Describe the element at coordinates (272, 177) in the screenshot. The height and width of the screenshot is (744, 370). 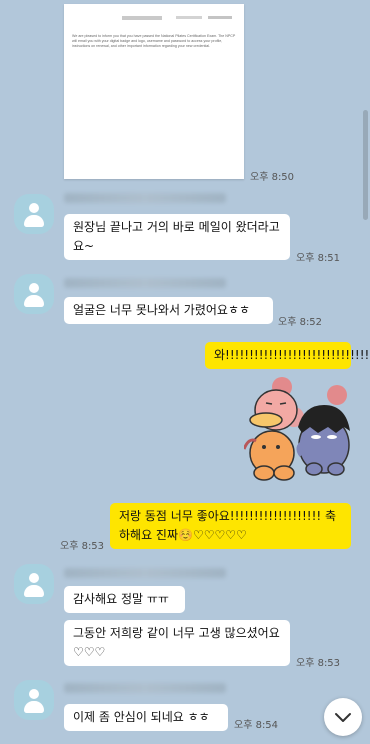
I see `message-time: 오후 8:50` at that location.